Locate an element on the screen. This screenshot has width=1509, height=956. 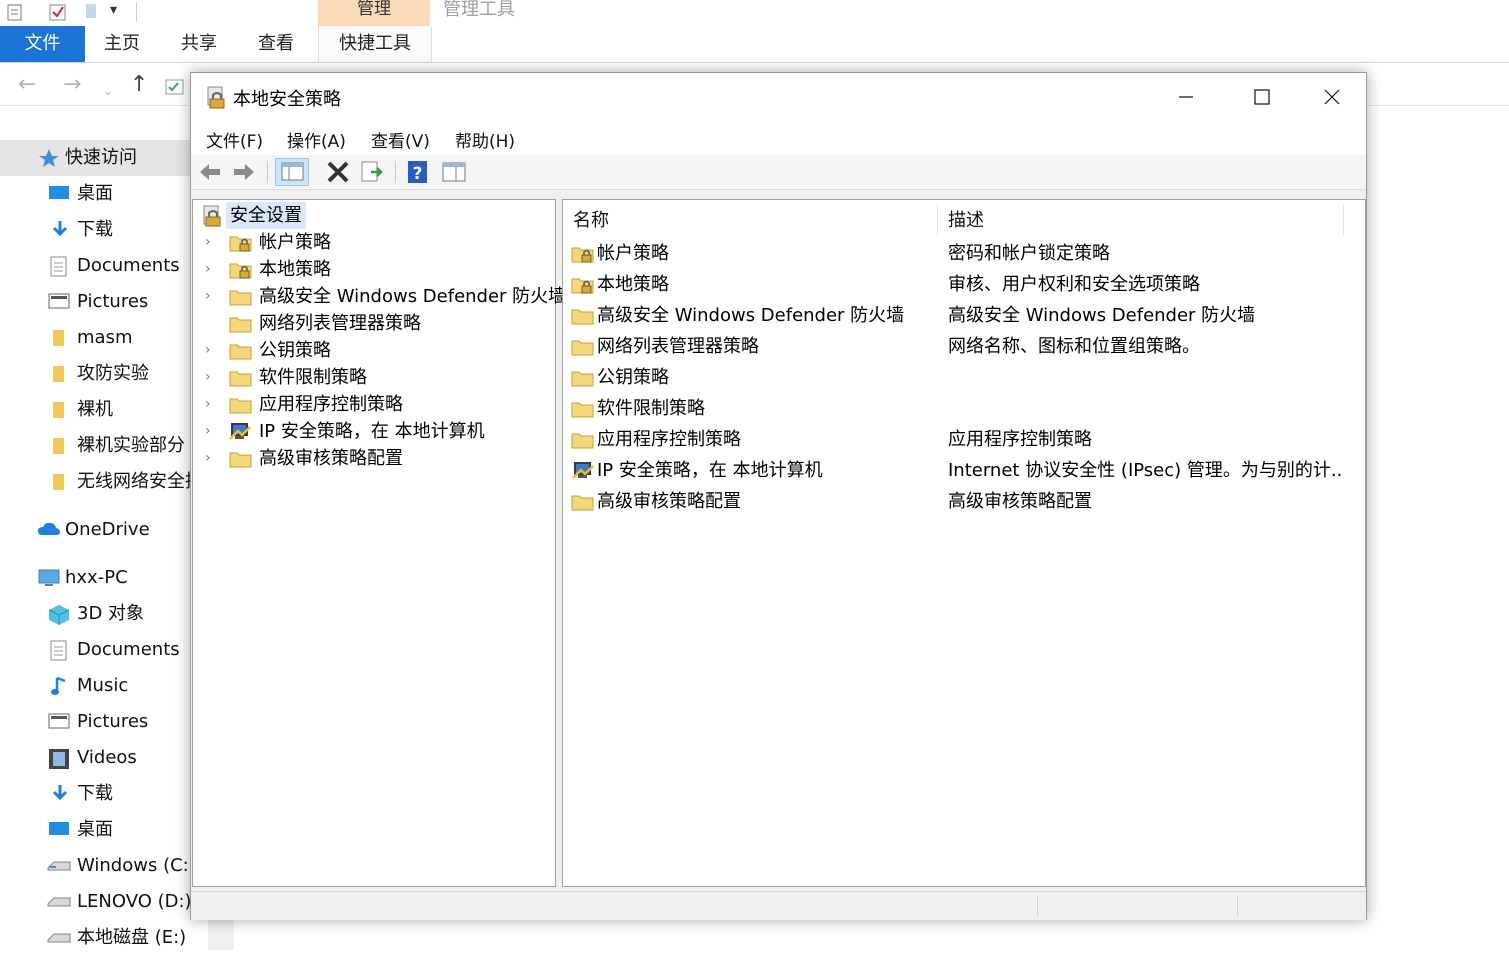
nav-onedrive: OneDrive is located at coordinates (95, 530).